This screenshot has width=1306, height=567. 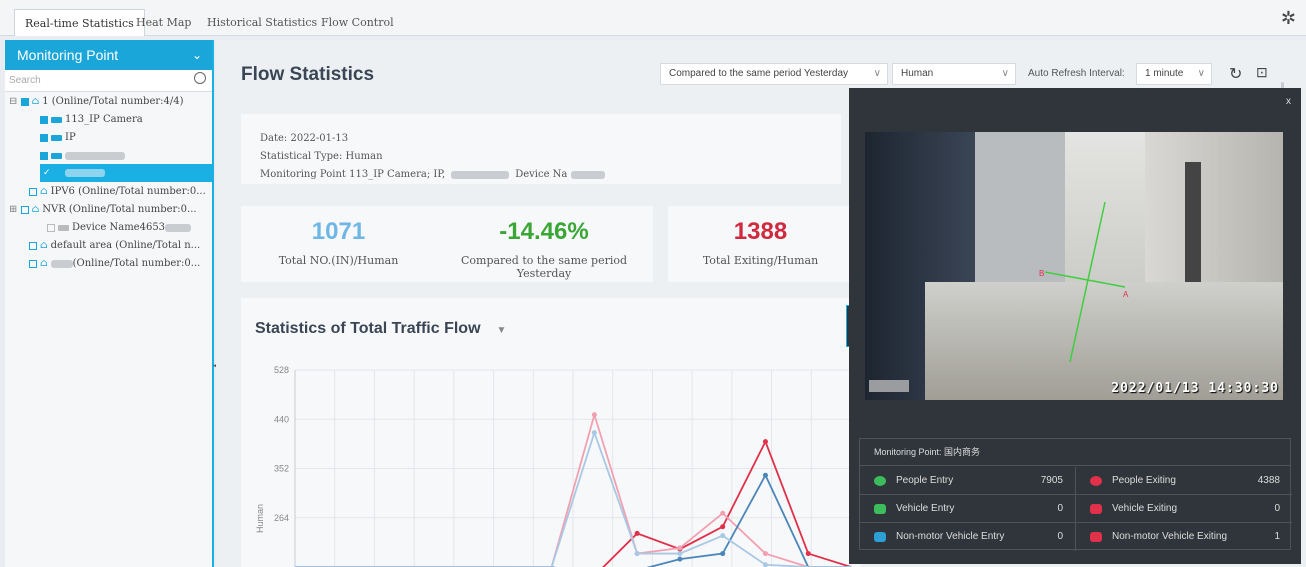 What do you see at coordinates (1195, 388) in the screenshot?
I see `video-timestamp: 2022/01/13 14:30:30` at bounding box center [1195, 388].